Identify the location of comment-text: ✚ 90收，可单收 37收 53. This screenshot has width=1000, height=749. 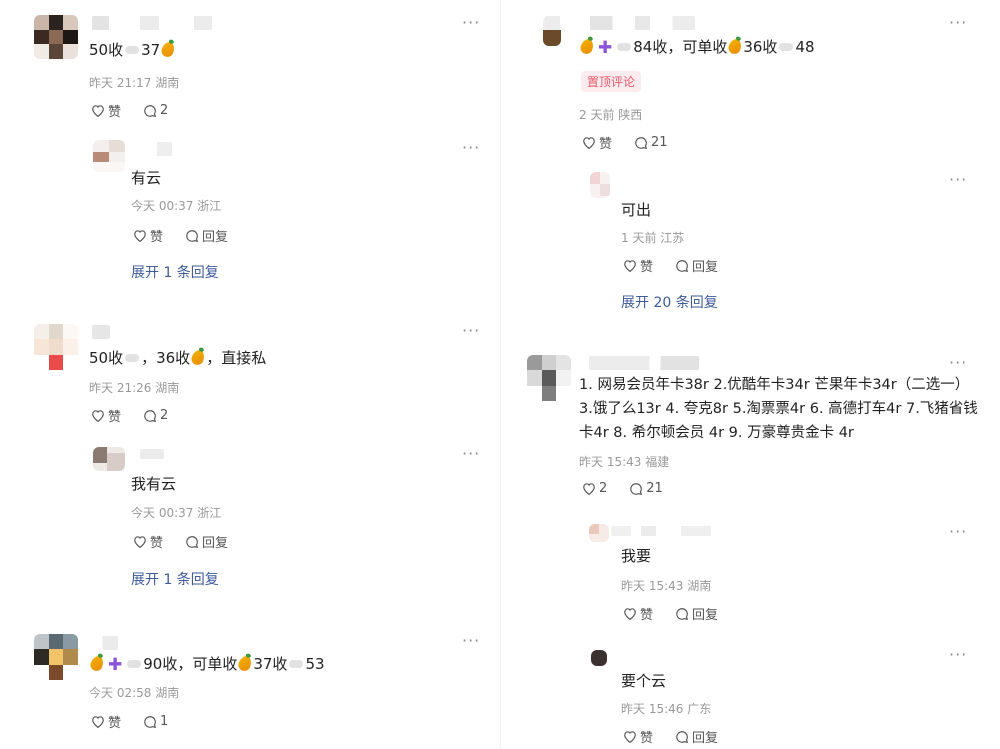
(206, 664).